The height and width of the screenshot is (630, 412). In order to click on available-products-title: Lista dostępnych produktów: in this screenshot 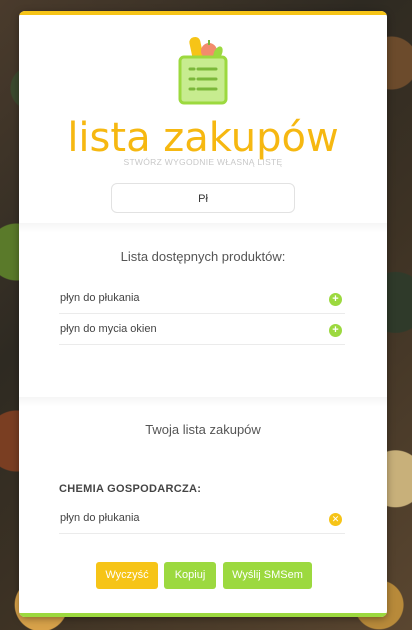, I will do `click(203, 256)`.